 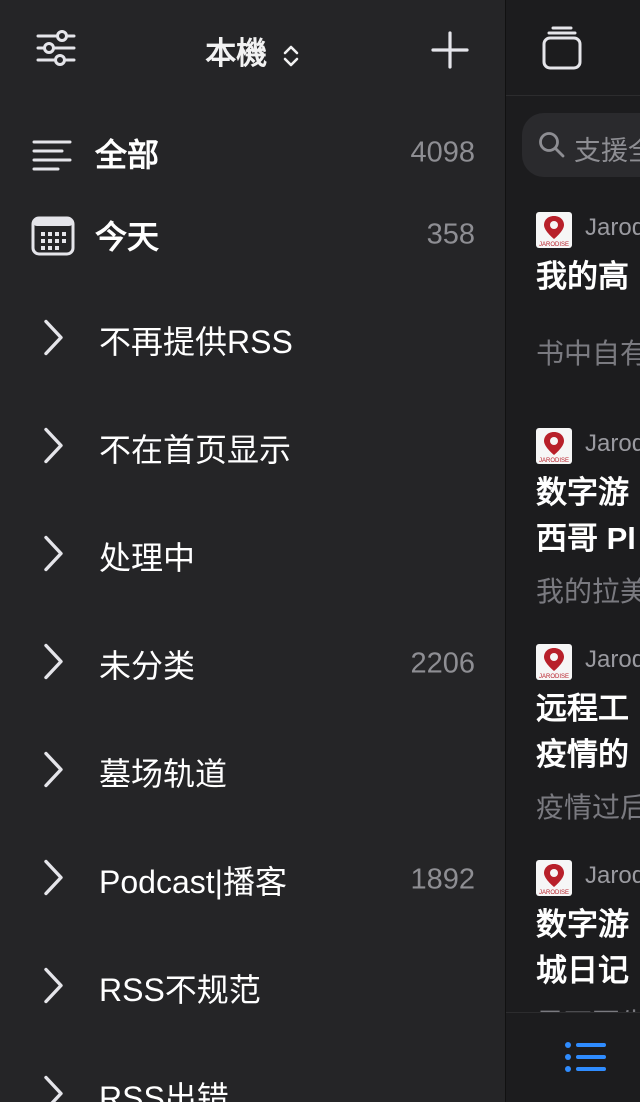 What do you see at coordinates (252, 1081) in the screenshot?
I see `folder-item: RSS出错` at bounding box center [252, 1081].